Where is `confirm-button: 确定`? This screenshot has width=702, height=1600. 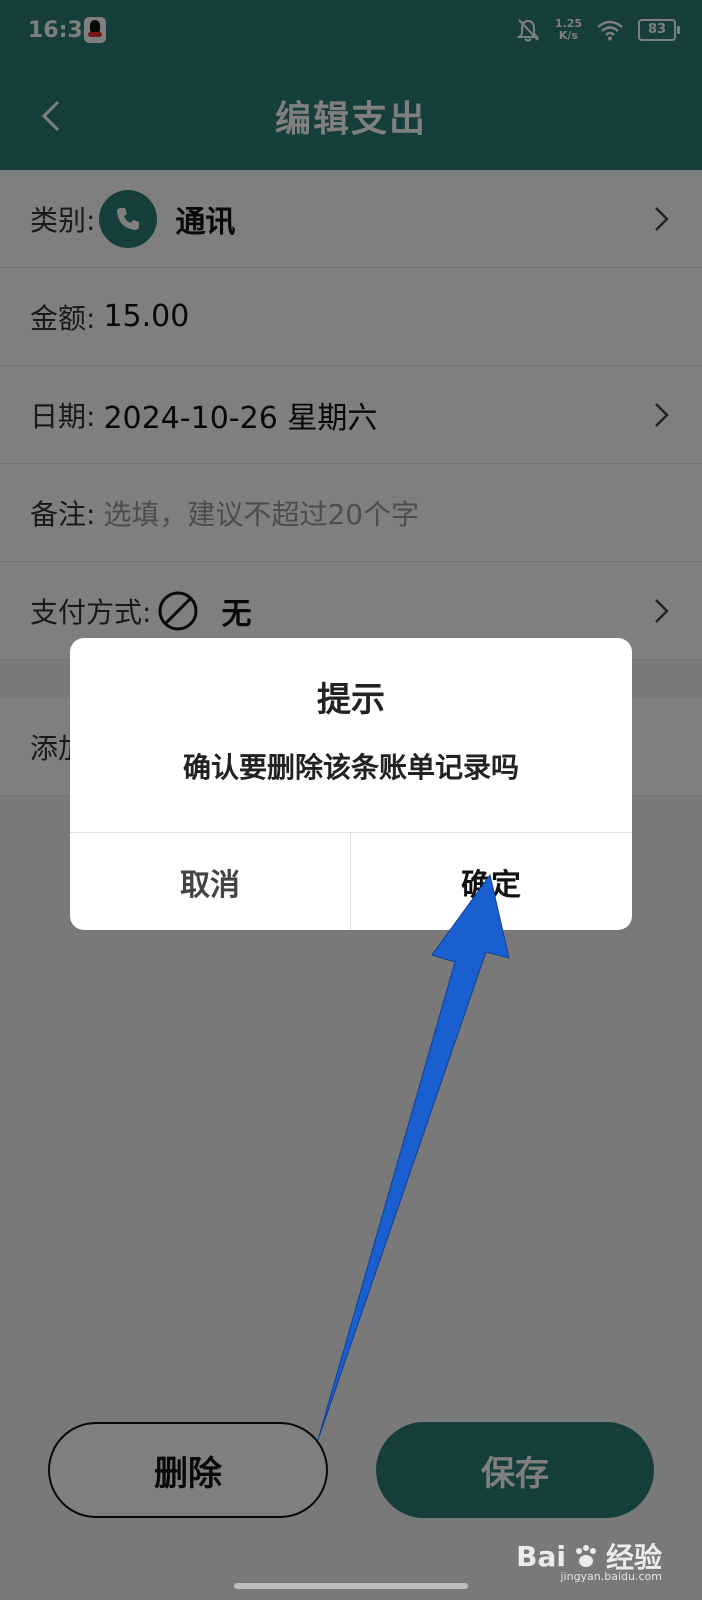
confirm-button: 确定 is located at coordinates (491, 881).